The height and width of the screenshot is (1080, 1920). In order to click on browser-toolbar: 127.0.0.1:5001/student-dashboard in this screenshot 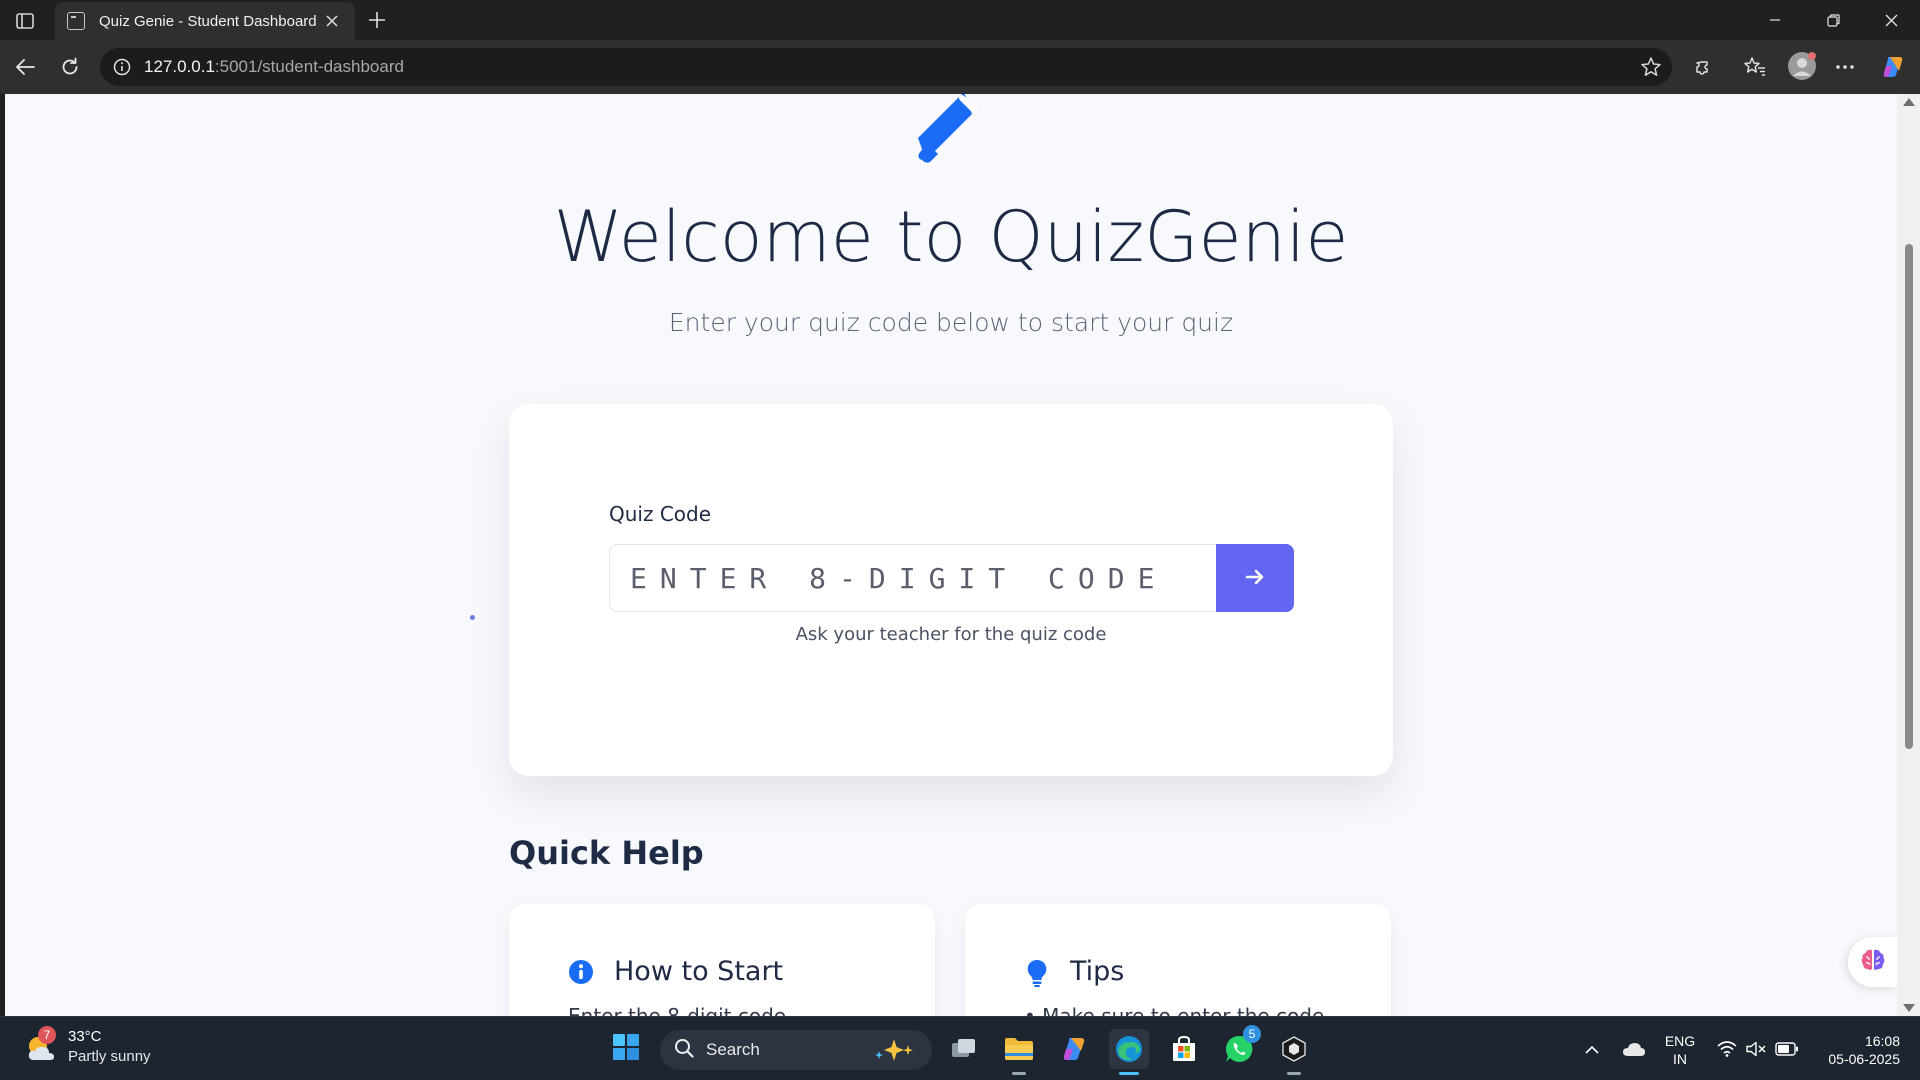, I will do `click(960, 67)`.